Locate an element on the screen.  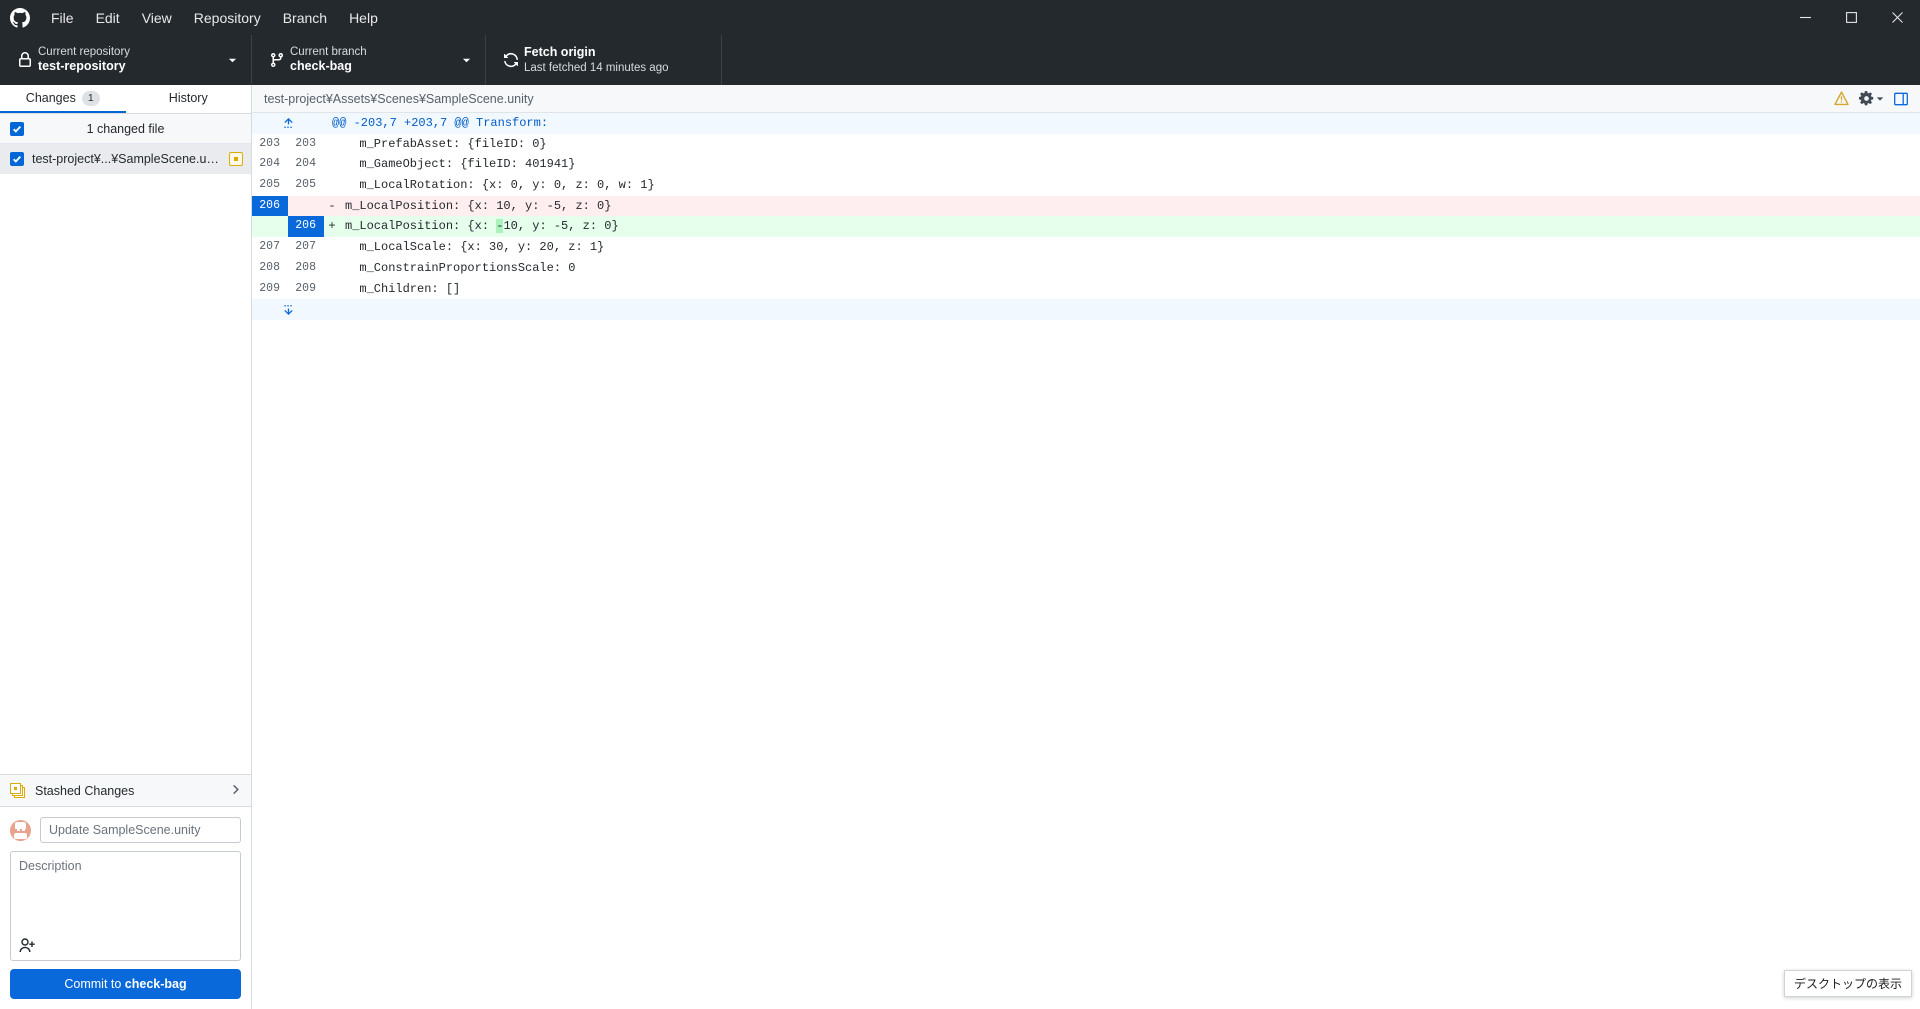
file-path-label: test-project¥...¥SampleScene.unity is located at coordinates (126, 159).